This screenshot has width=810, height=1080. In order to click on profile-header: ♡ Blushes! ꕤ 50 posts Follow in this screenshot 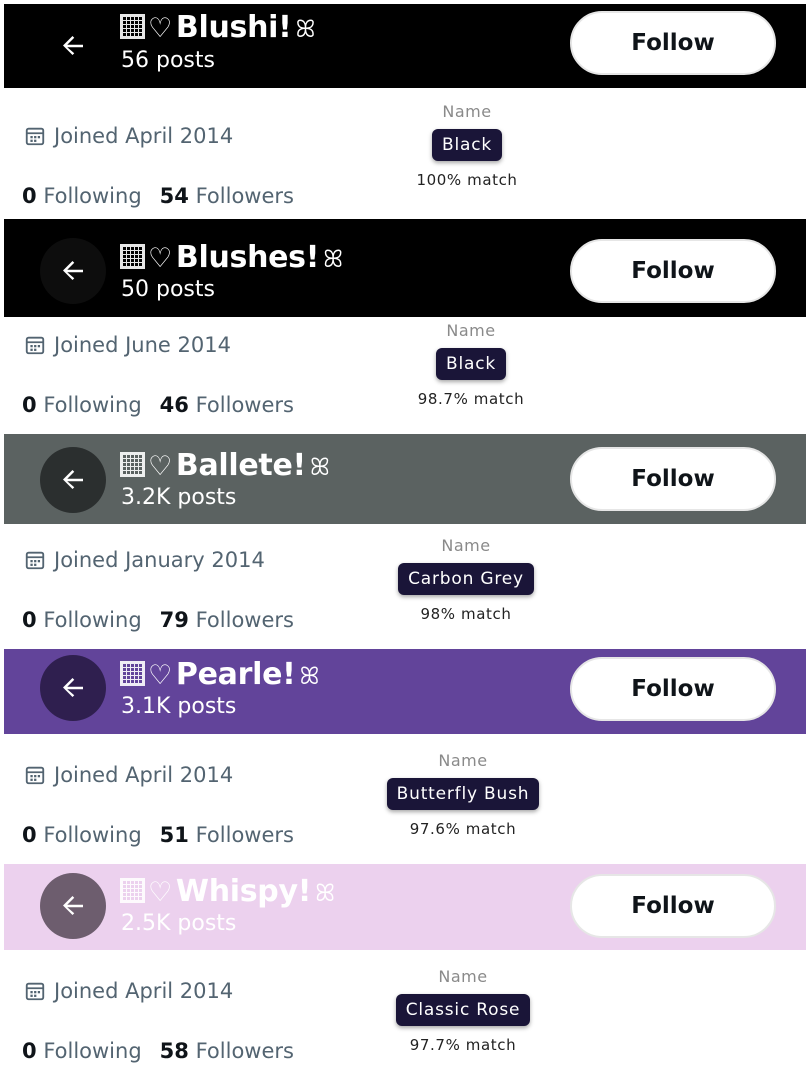, I will do `click(405, 268)`.